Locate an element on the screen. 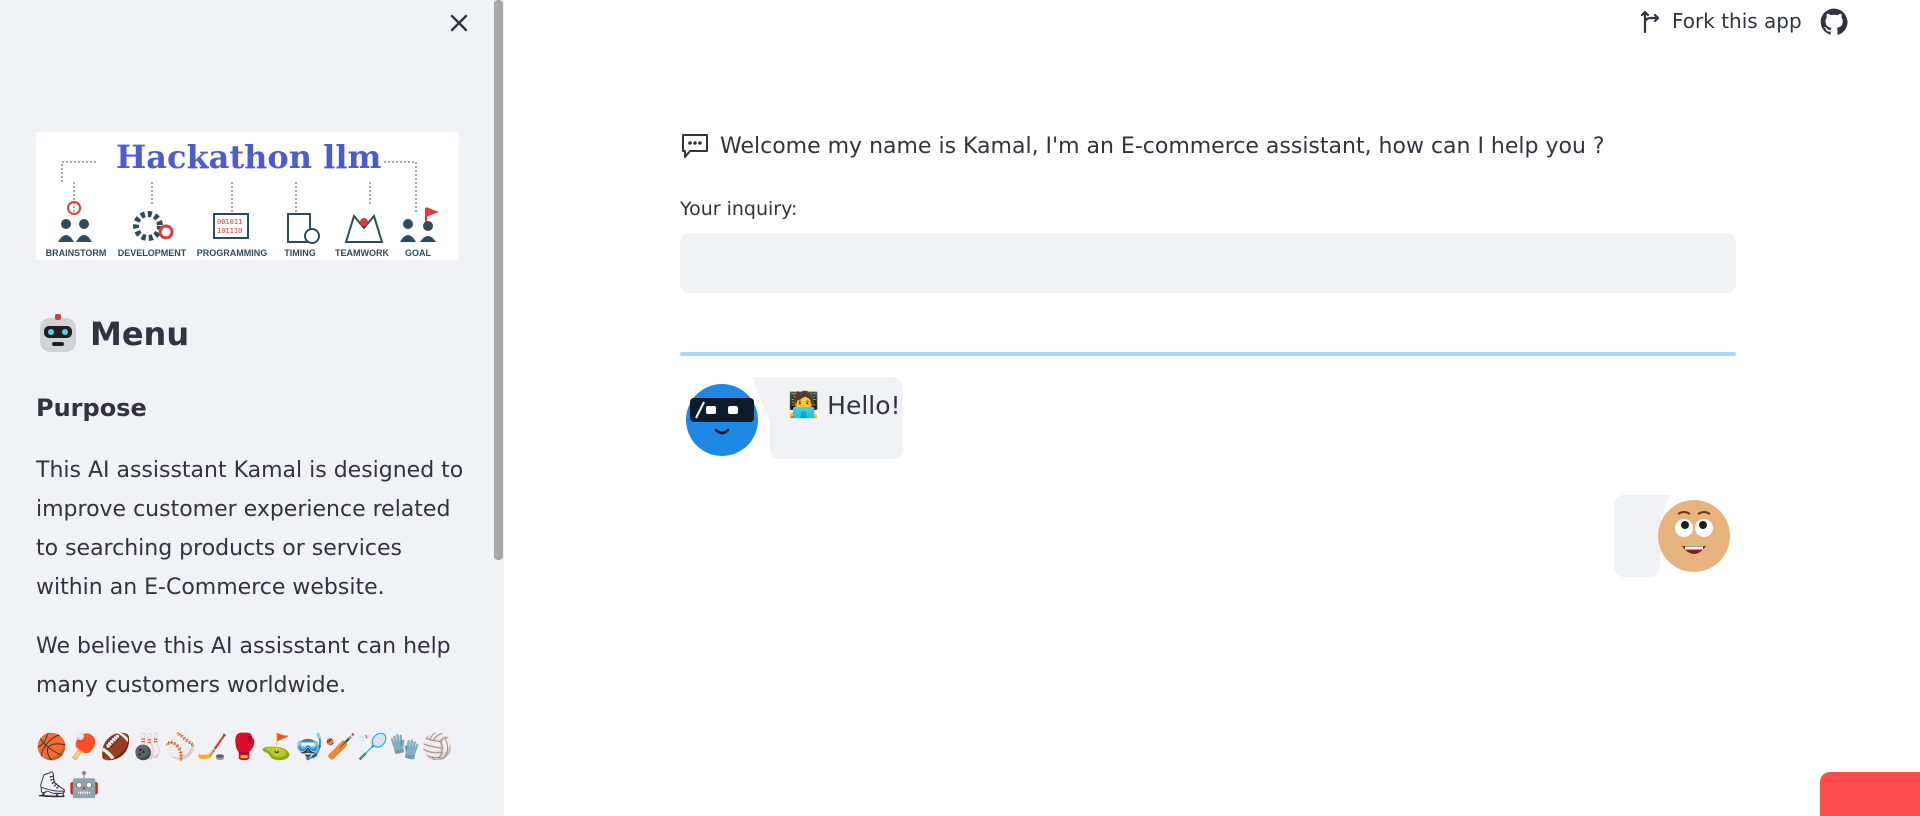 The image size is (1920, 816). menu-heading: Menu is located at coordinates (112, 334).